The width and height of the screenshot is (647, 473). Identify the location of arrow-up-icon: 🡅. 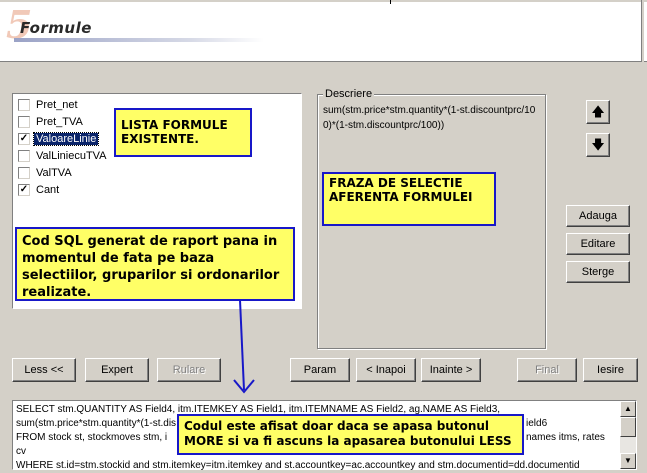
(598, 111).